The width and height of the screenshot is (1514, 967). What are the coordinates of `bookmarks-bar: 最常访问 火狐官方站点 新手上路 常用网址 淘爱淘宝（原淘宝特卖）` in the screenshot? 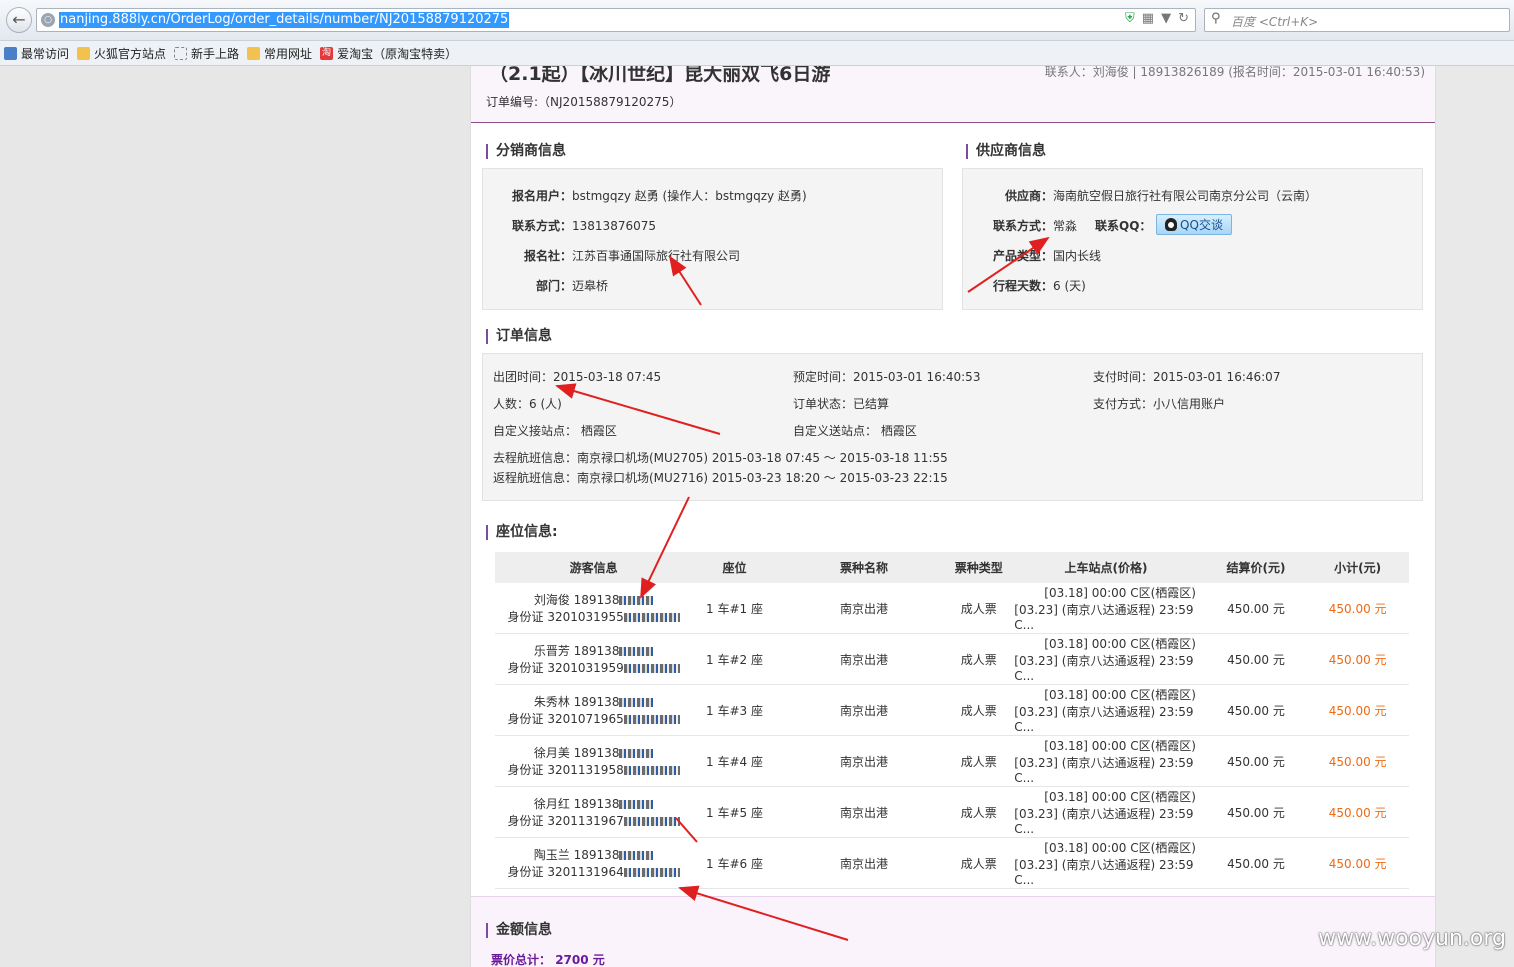 It's located at (757, 53).